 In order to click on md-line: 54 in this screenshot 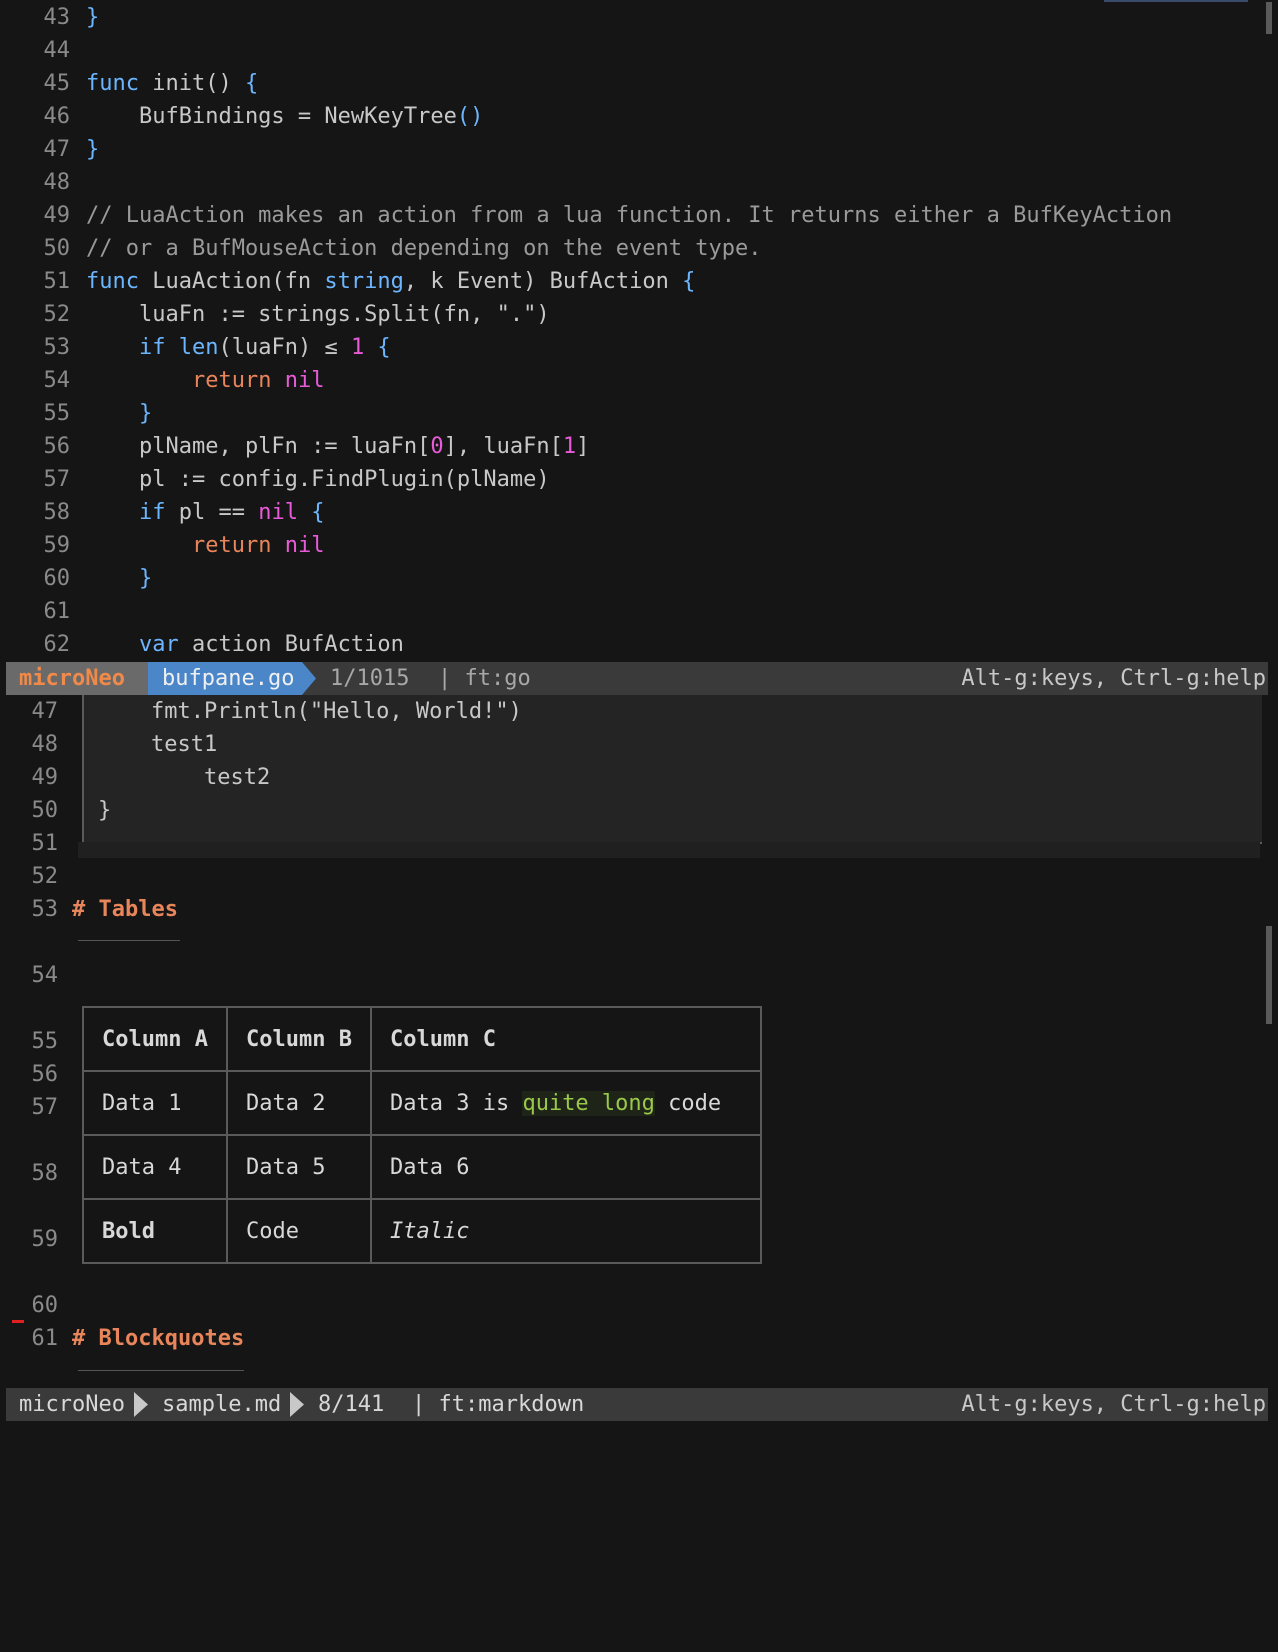, I will do `click(631, 975)`.